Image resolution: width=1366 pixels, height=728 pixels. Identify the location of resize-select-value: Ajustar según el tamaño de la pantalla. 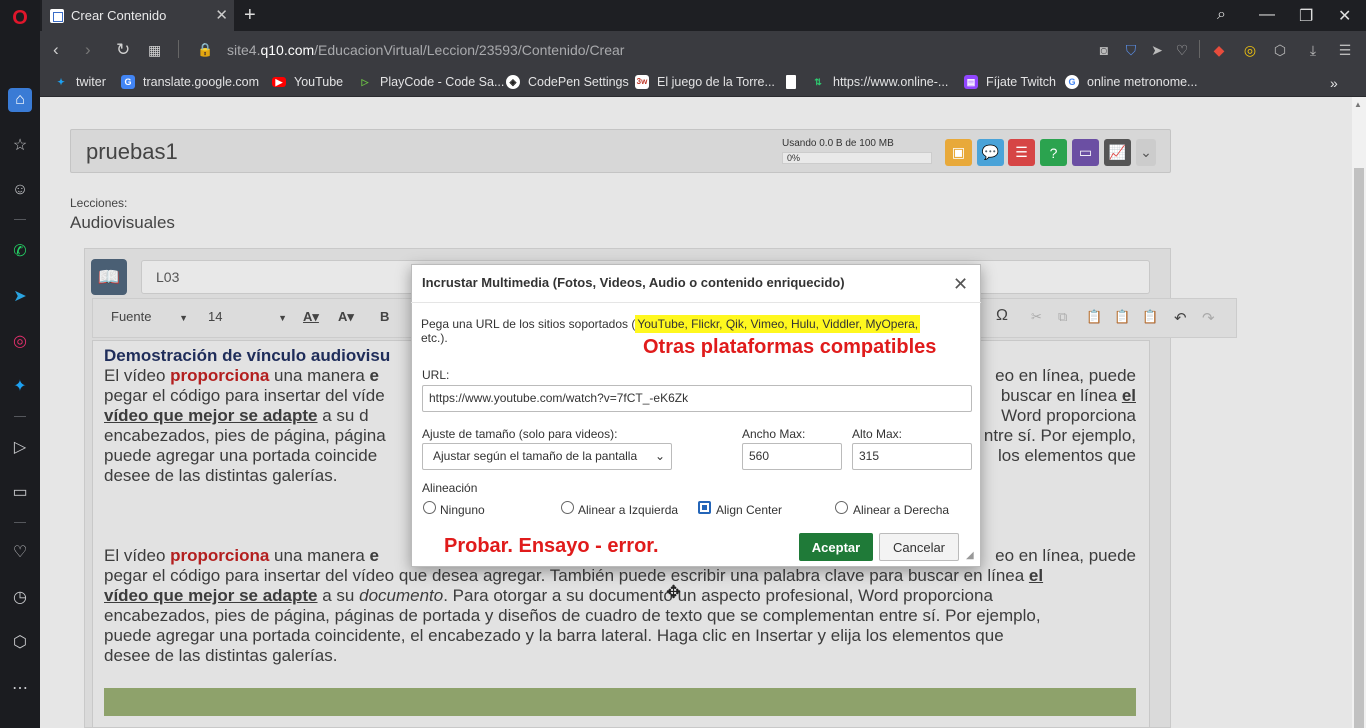
(535, 456).